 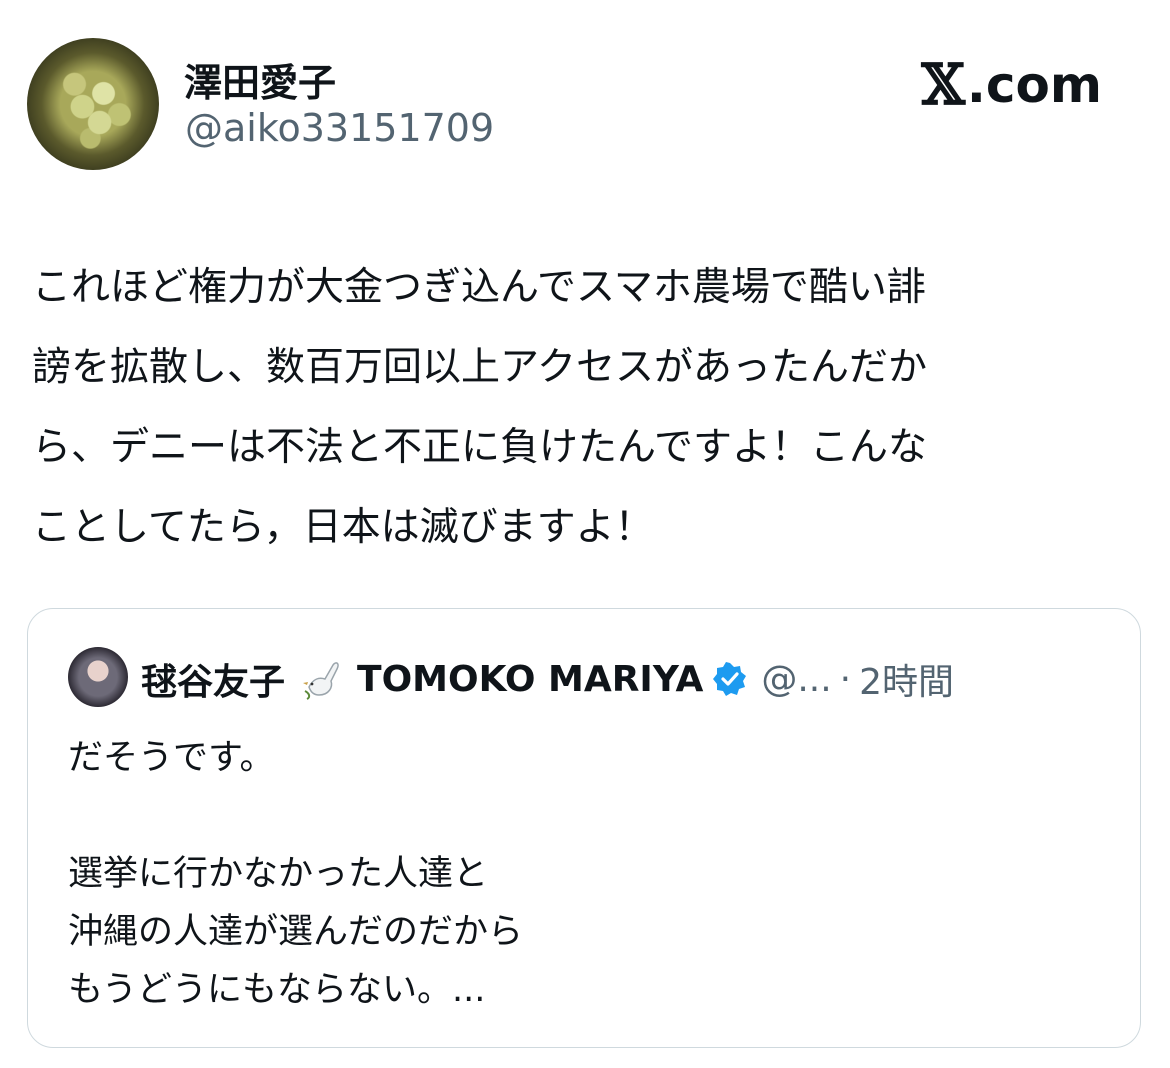 I want to click on quoted-avatar, so click(x=98, y=677).